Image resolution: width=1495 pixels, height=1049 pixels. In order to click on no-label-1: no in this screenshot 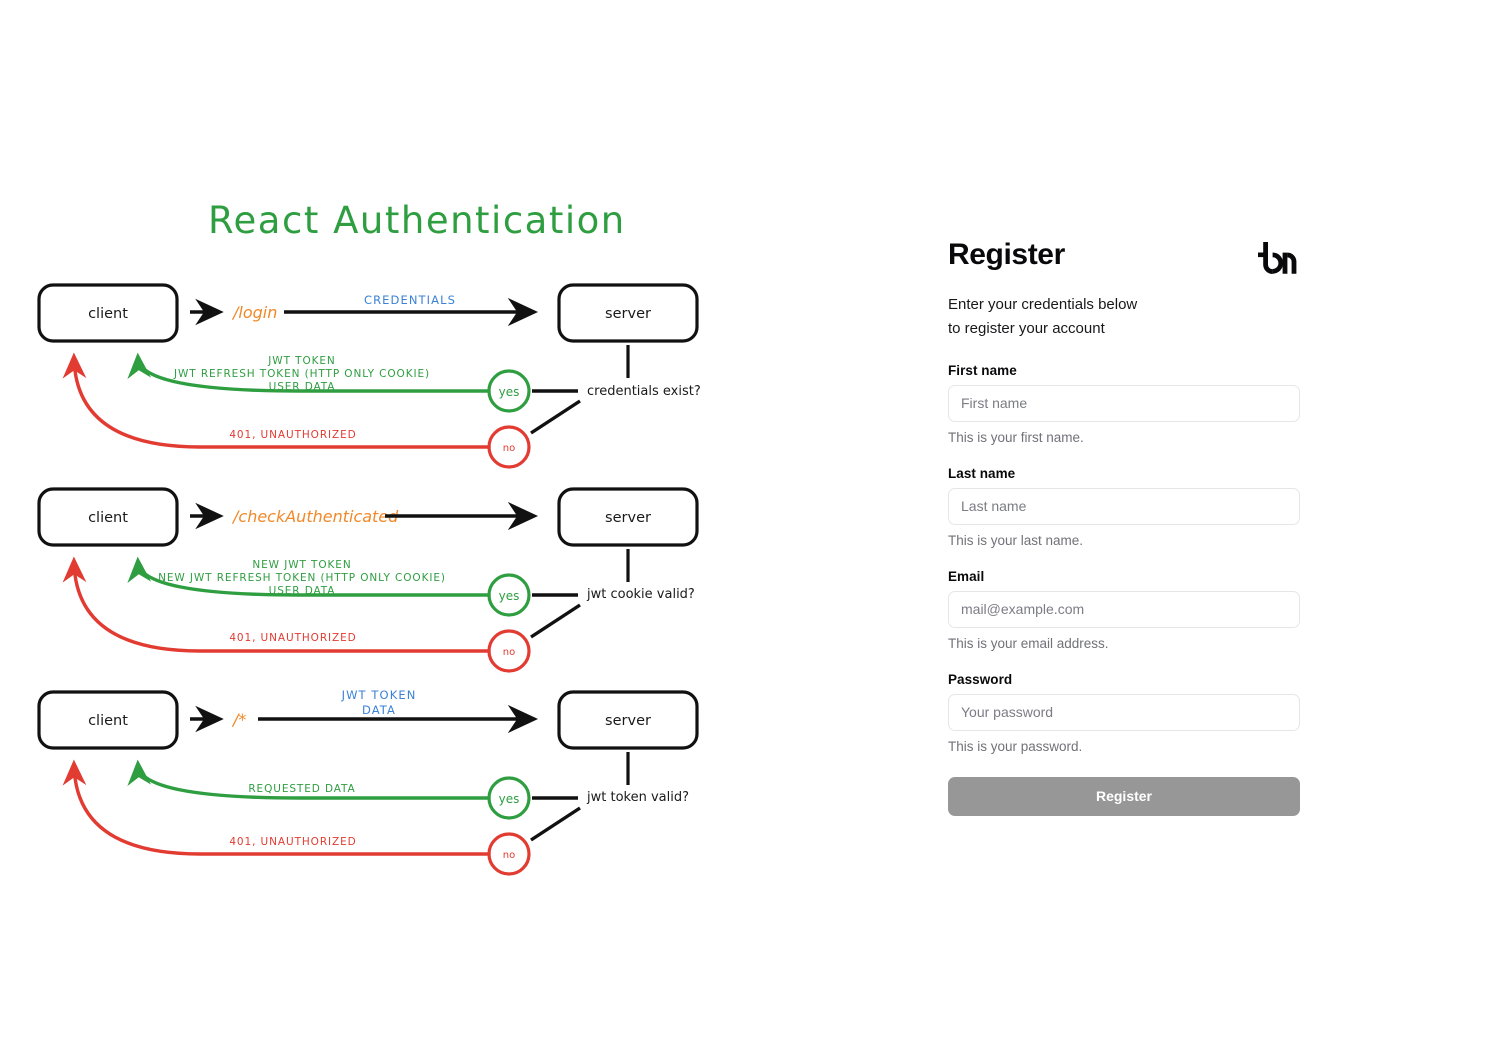, I will do `click(509, 448)`.